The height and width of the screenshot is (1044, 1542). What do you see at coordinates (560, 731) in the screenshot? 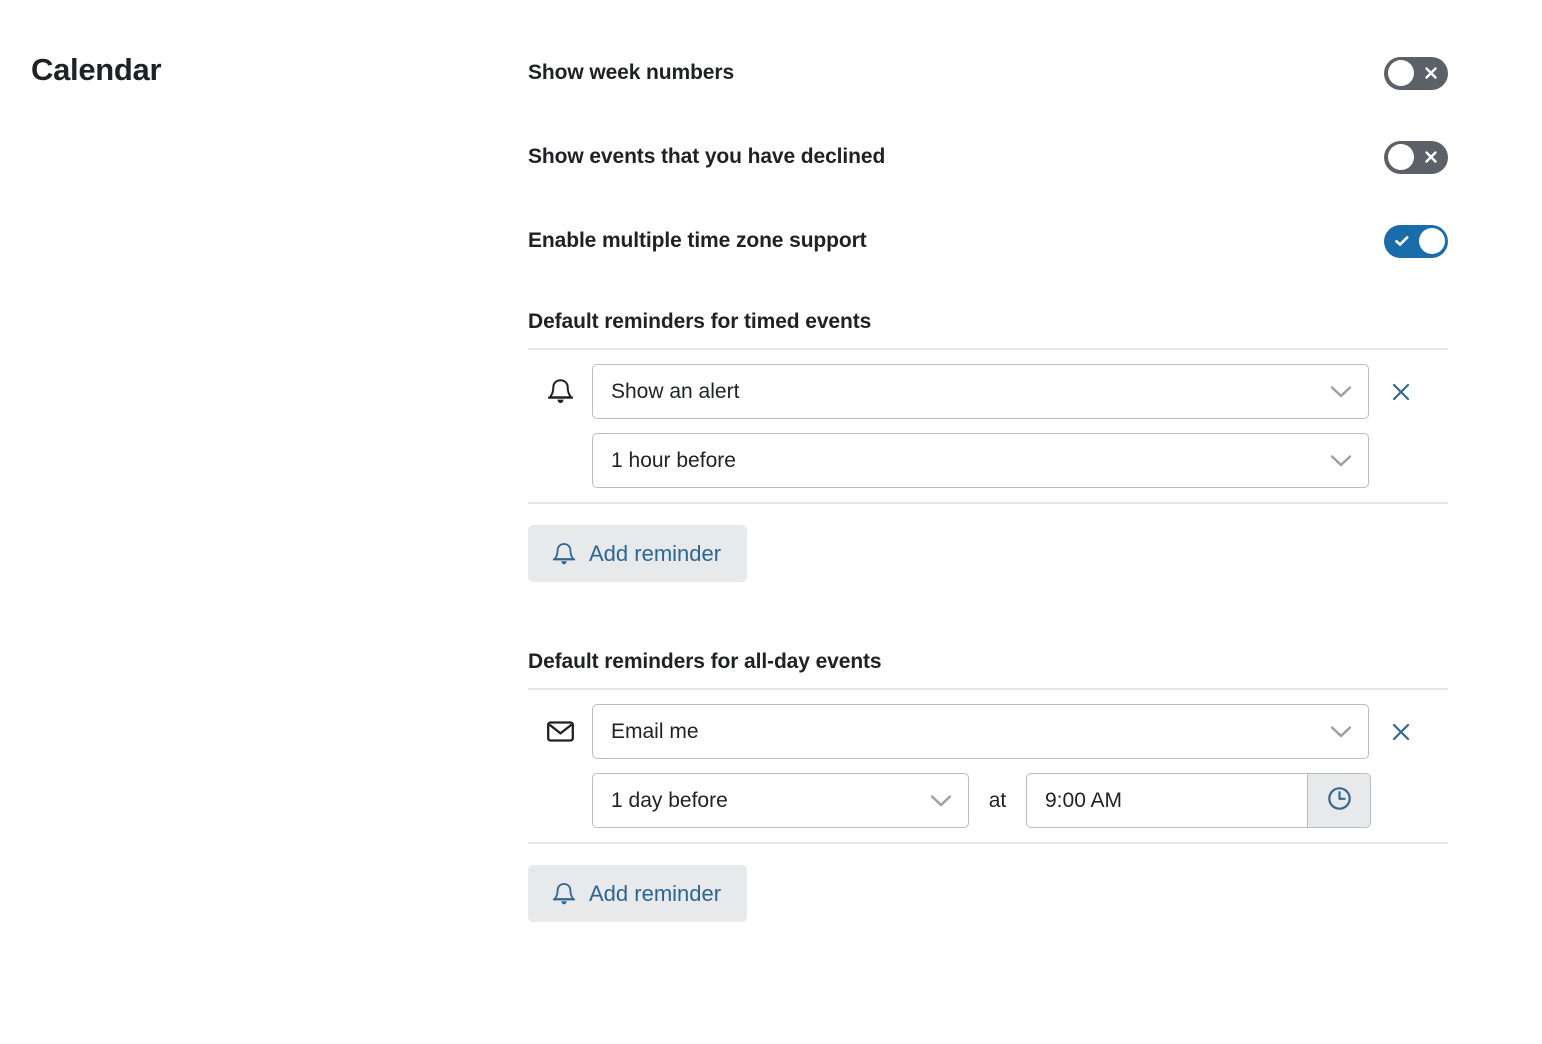
I see `envelope-icon` at bounding box center [560, 731].